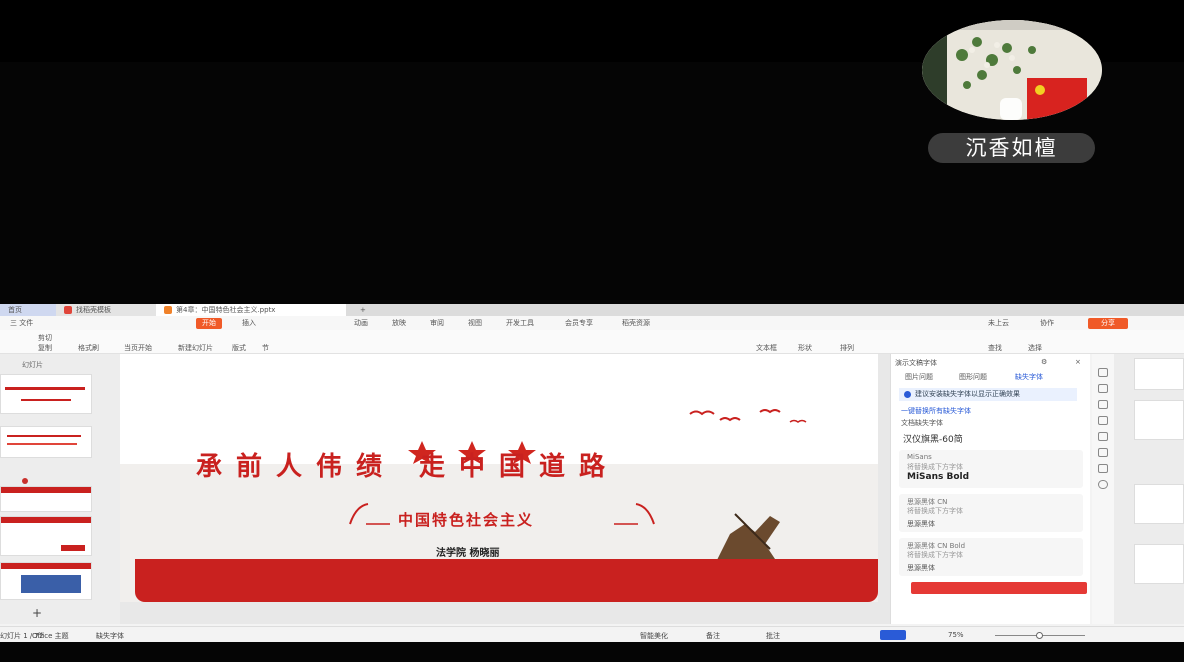  I want to click on menu-view: 视图, so click(475, 323).